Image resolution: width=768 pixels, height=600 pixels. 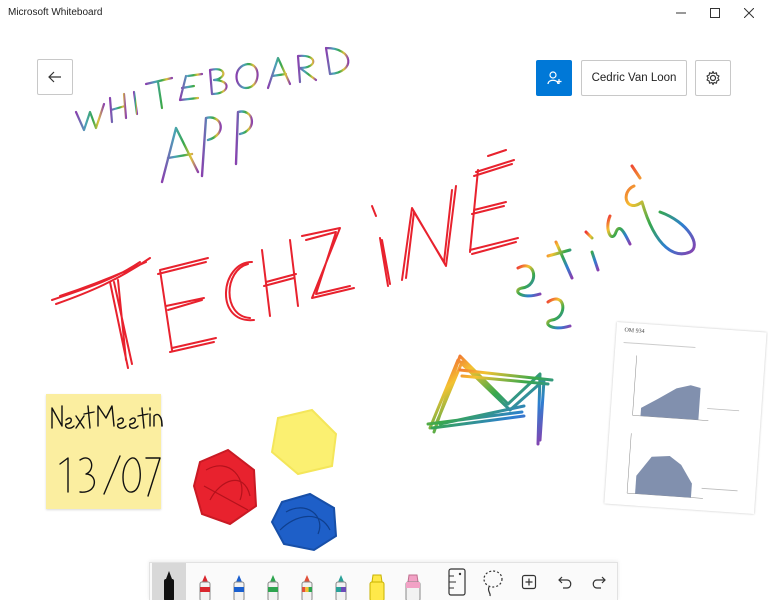 I want to click on sticky-note, so click(x=103, y=451).